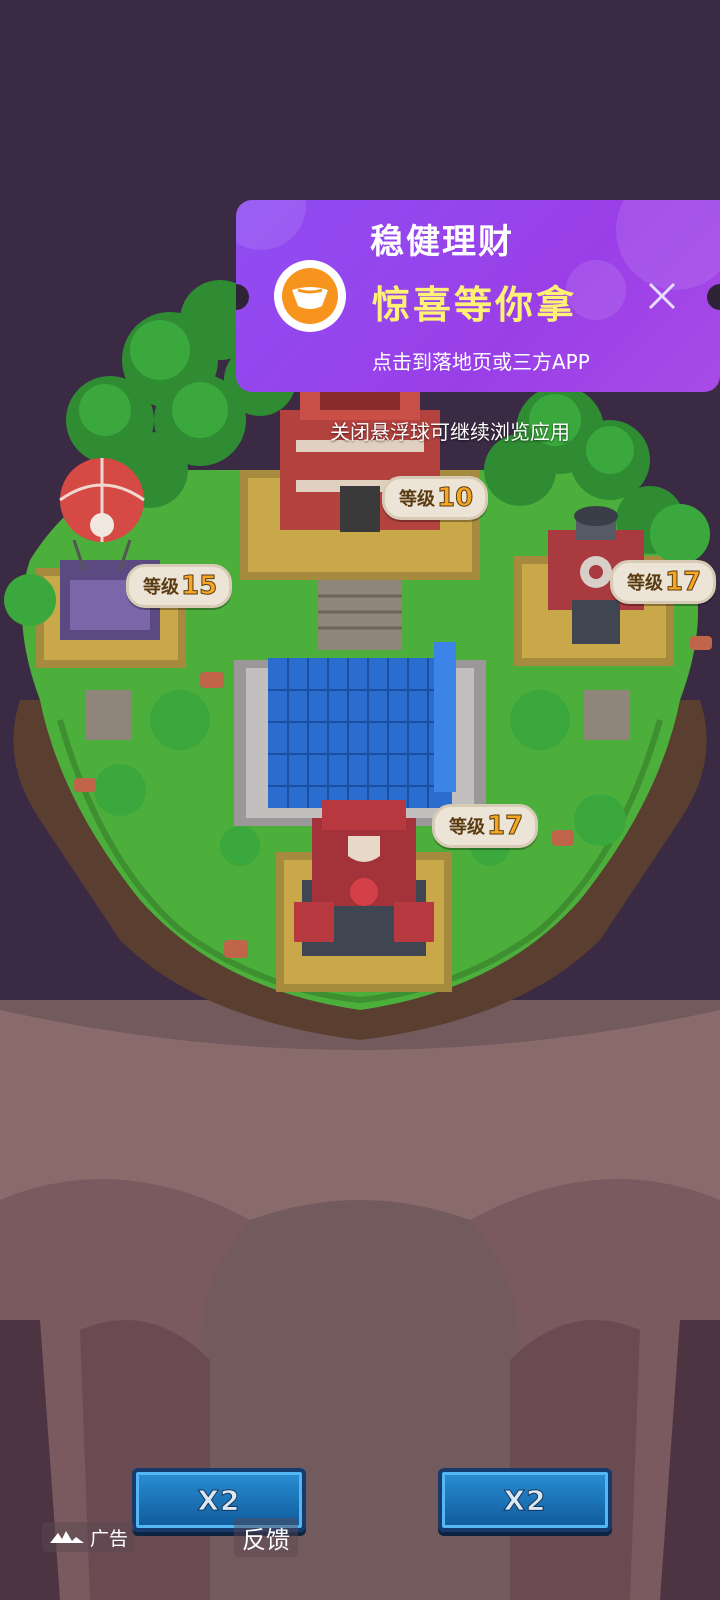 The width and height of the screenshot is (720, 1600). What do you see at coordinates (310, 296) in the screenshot?
I see `gold-ingot-icon` at bounding box center [310, 296].